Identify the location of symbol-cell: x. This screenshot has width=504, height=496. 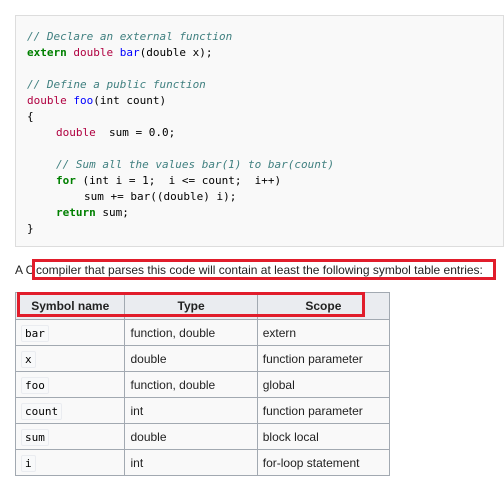
(70, 358).